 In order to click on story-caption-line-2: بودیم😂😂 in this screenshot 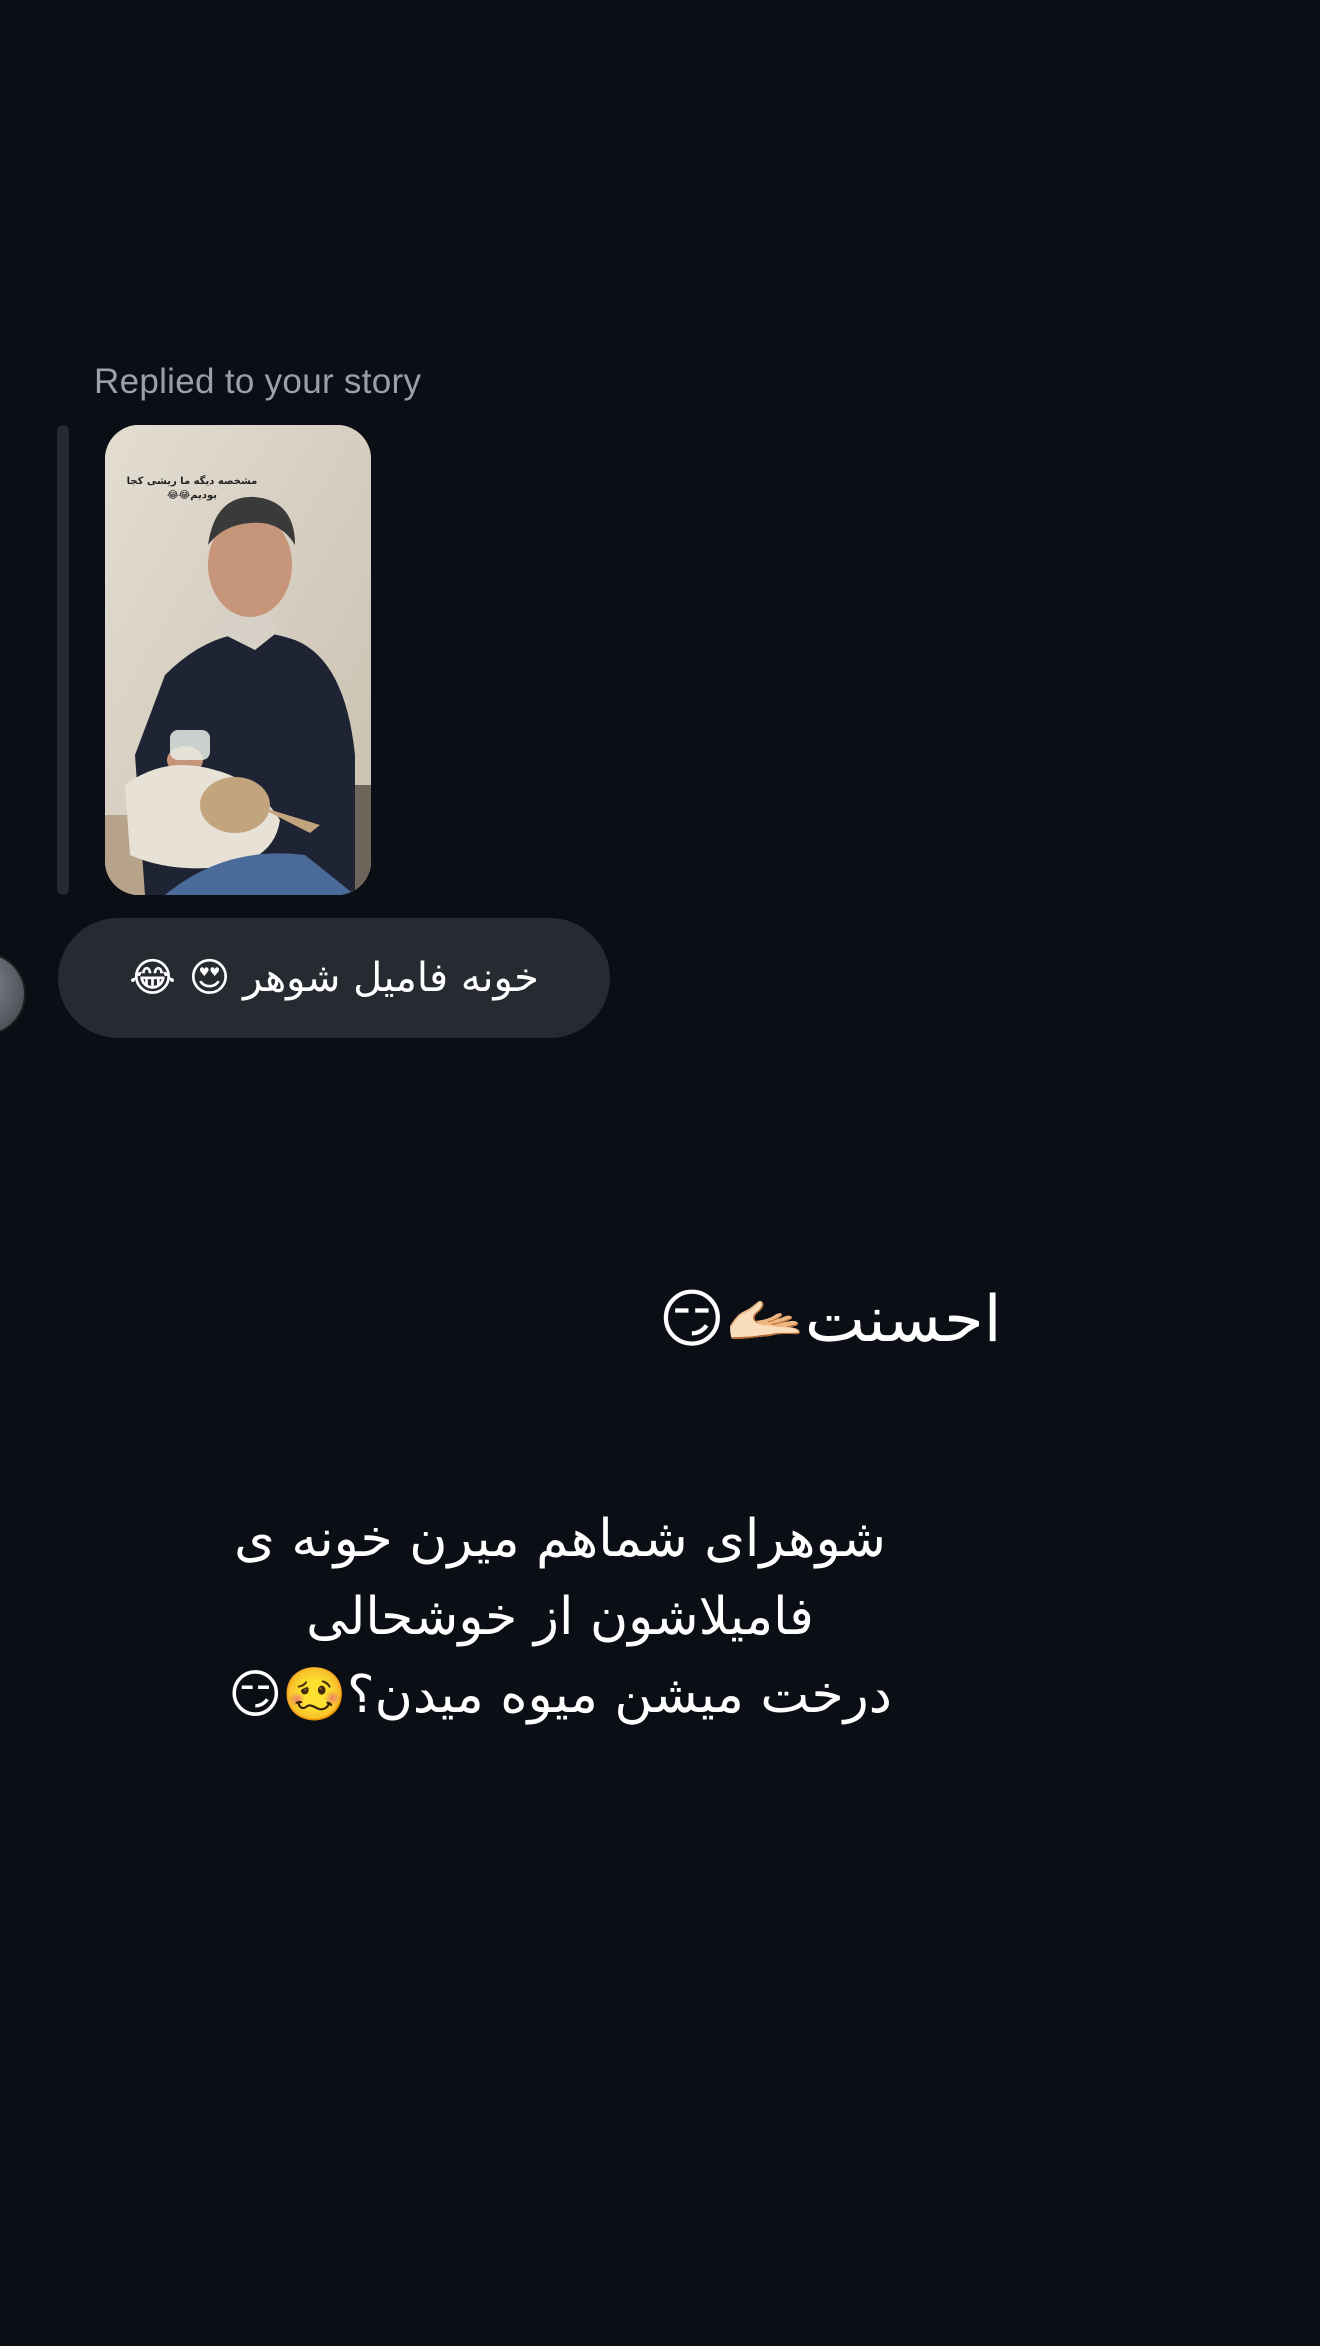, I will do `click(192, 495)`.